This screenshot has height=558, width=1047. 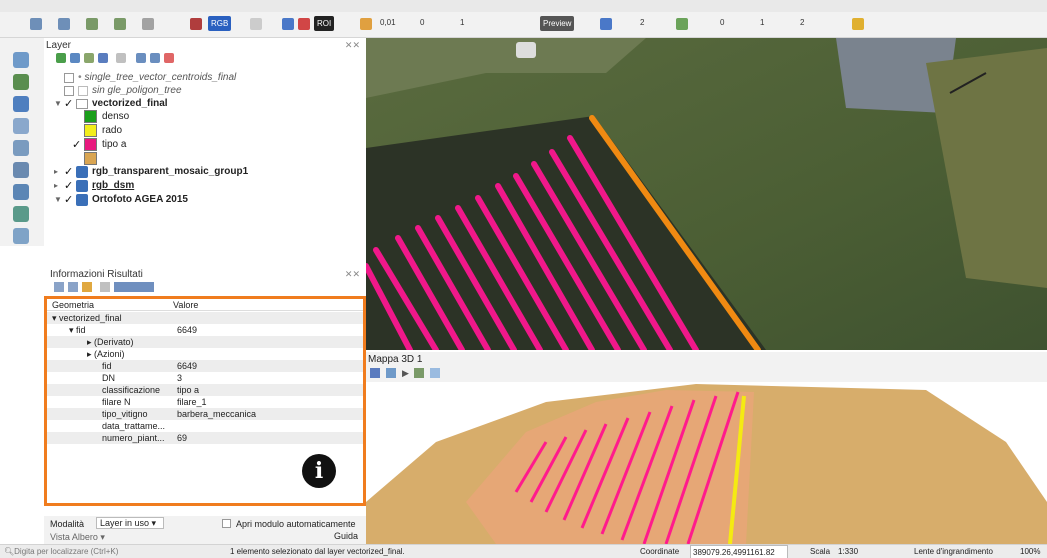 What do you see at coordinates (21, 148) in the screenshot?
I see `edit-icon` at bounding box center [21, 148].